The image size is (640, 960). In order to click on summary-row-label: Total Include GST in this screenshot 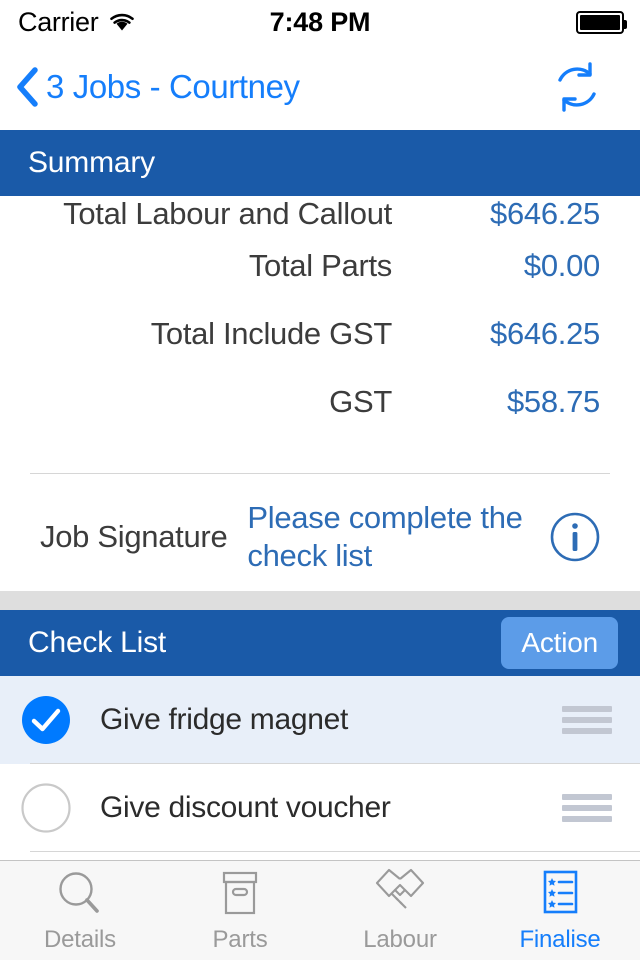, I will do `click(271, 333)`.